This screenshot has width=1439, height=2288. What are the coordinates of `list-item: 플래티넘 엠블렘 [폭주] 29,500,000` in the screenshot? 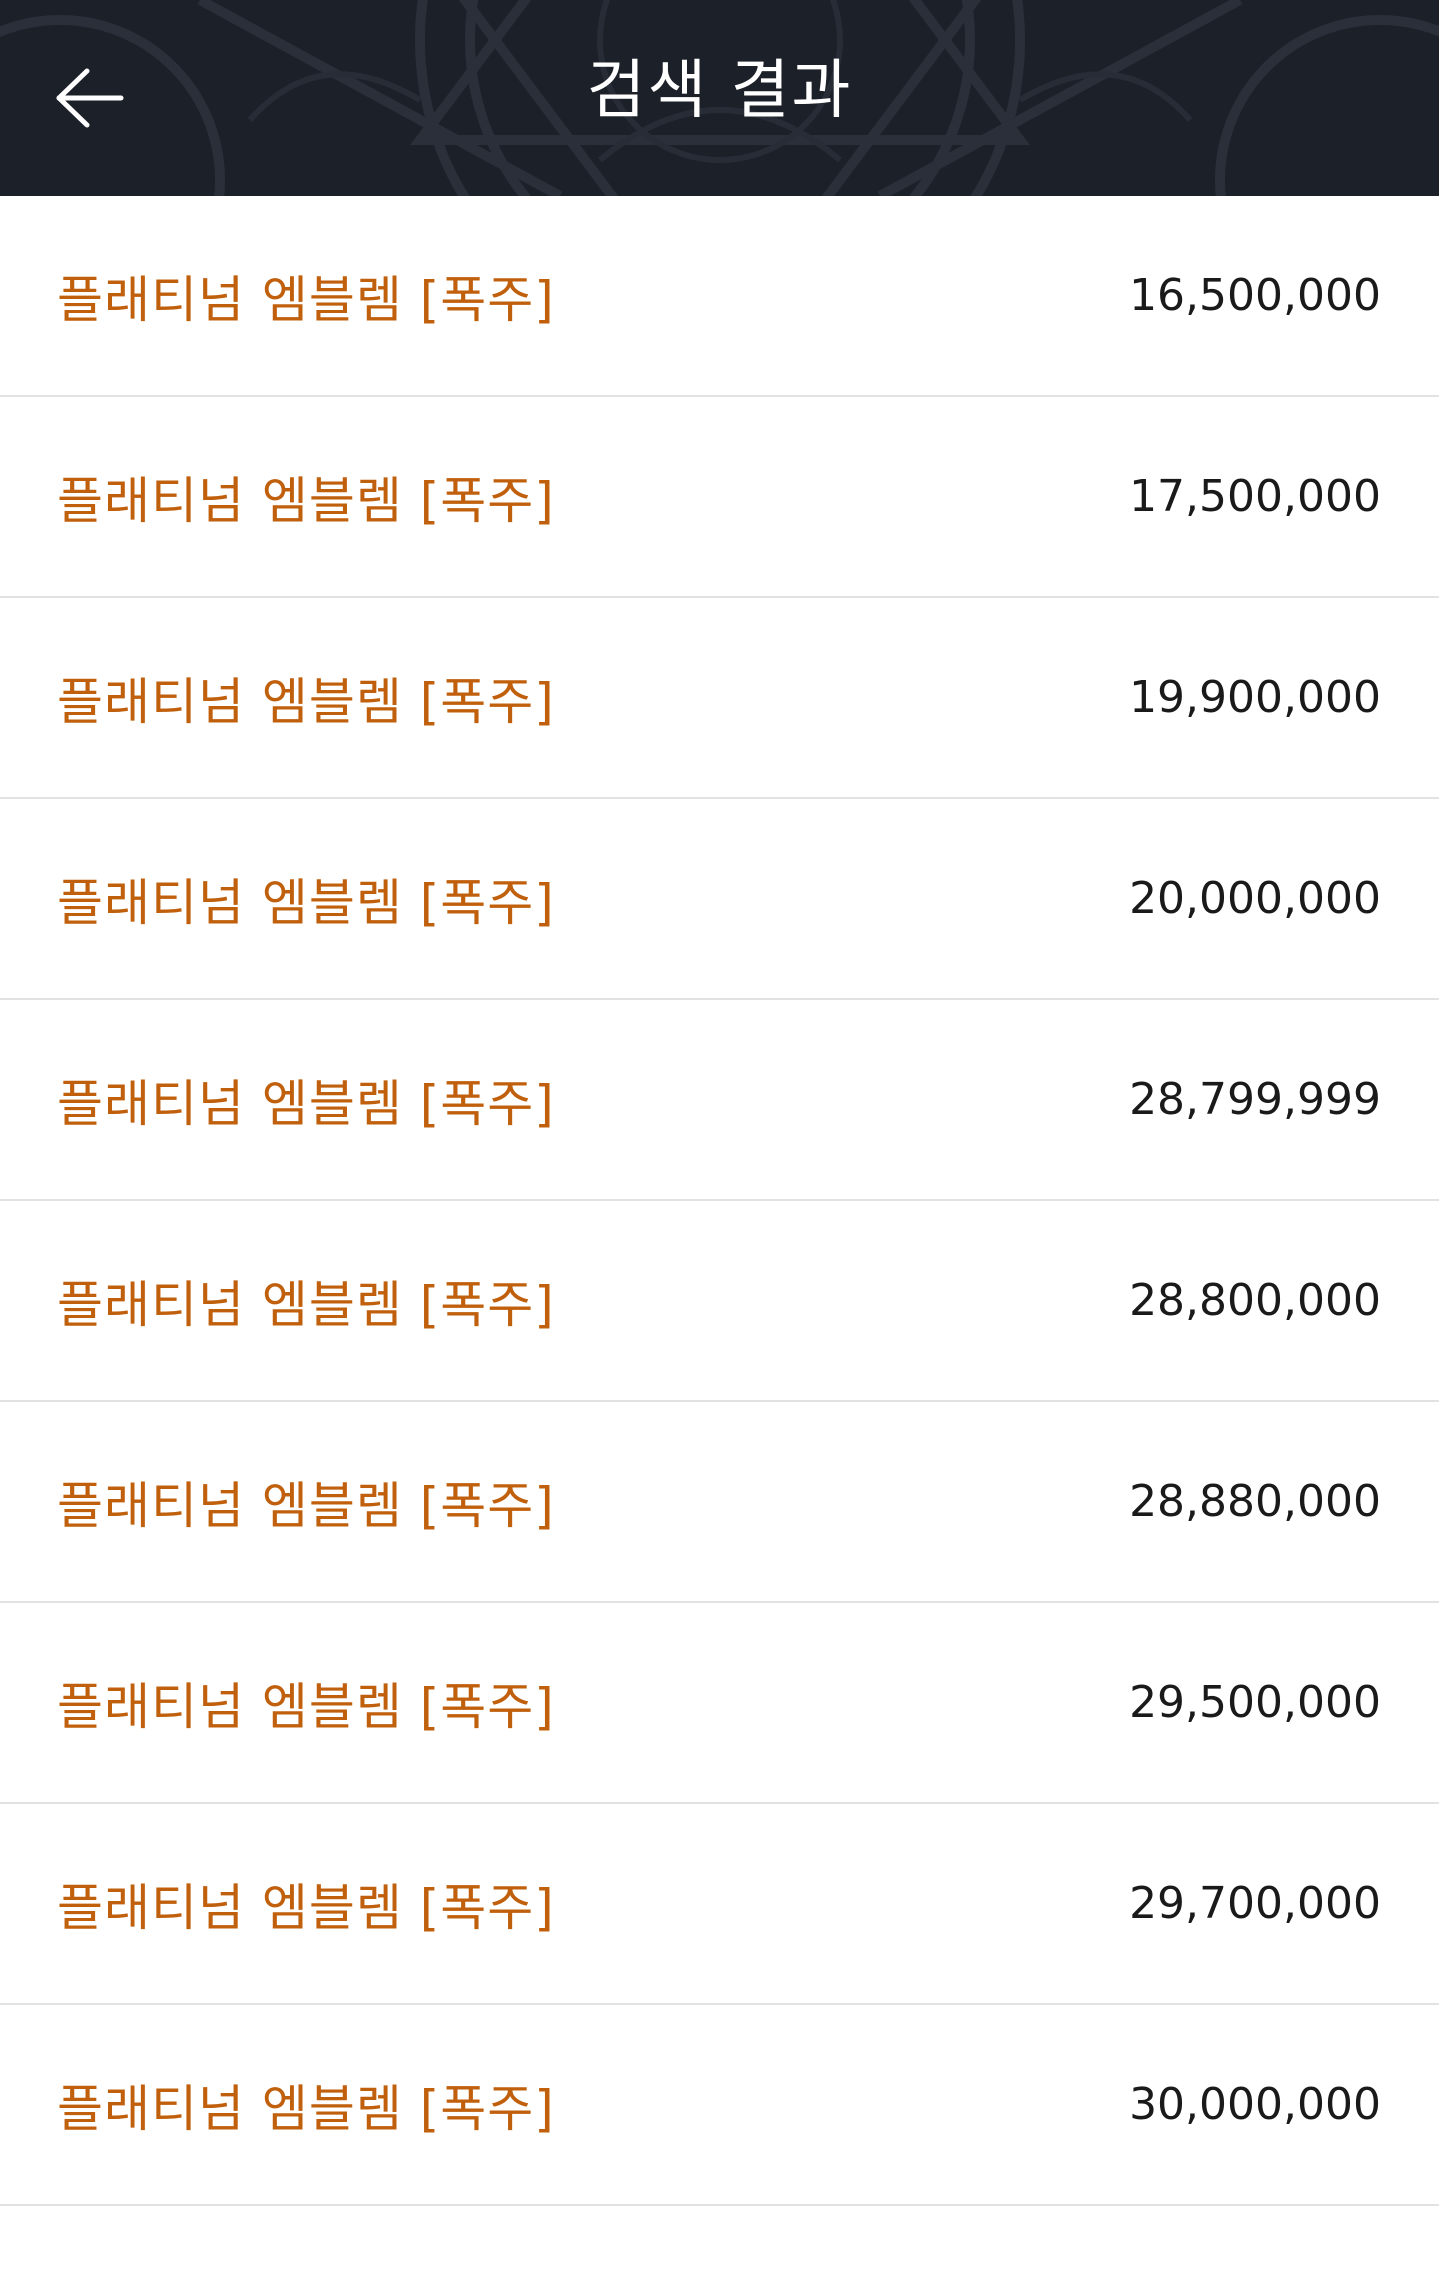 It's located at (719, 1703).